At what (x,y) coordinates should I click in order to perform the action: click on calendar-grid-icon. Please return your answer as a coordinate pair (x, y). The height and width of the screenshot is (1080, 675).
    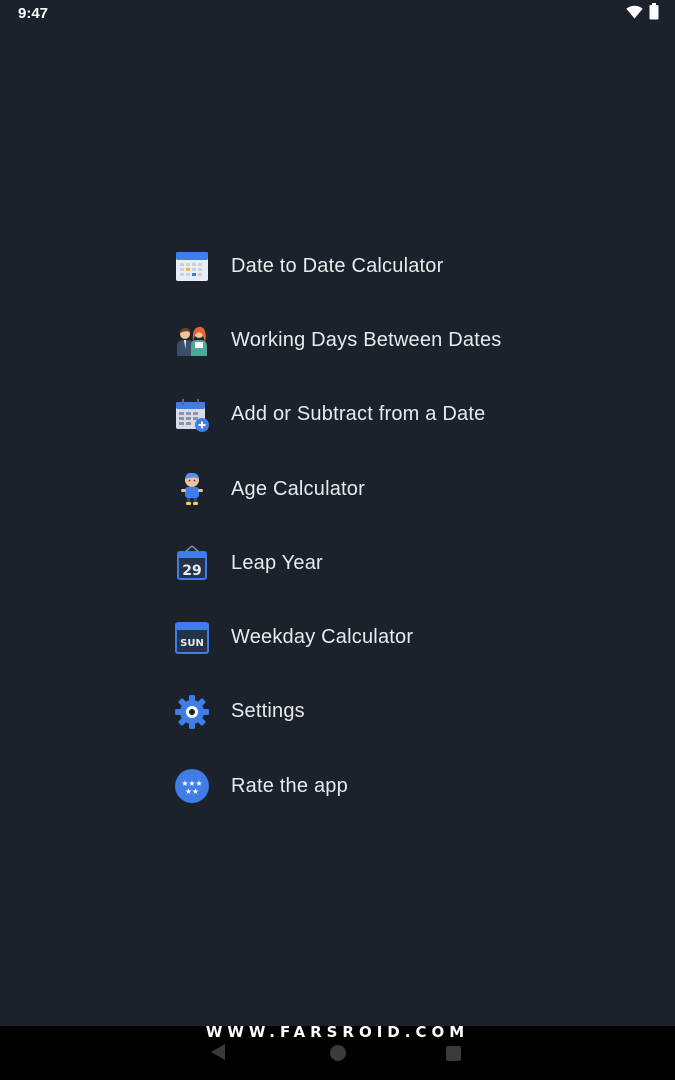
    Looking at the image, I should click on (192, 266).